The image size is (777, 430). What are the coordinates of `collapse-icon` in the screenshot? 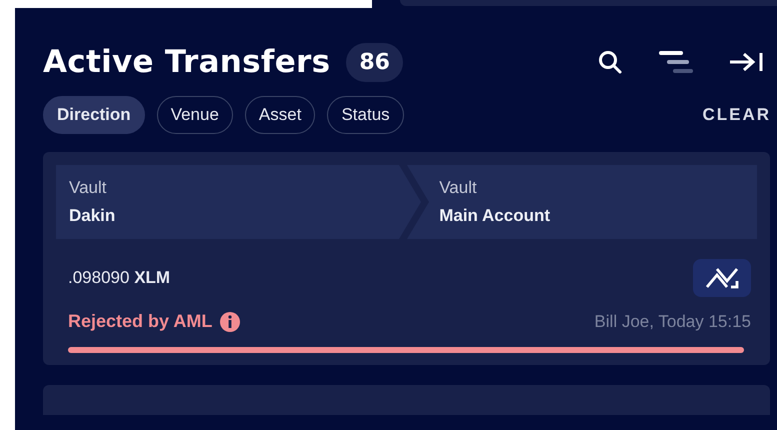 It's located at (746, 62).